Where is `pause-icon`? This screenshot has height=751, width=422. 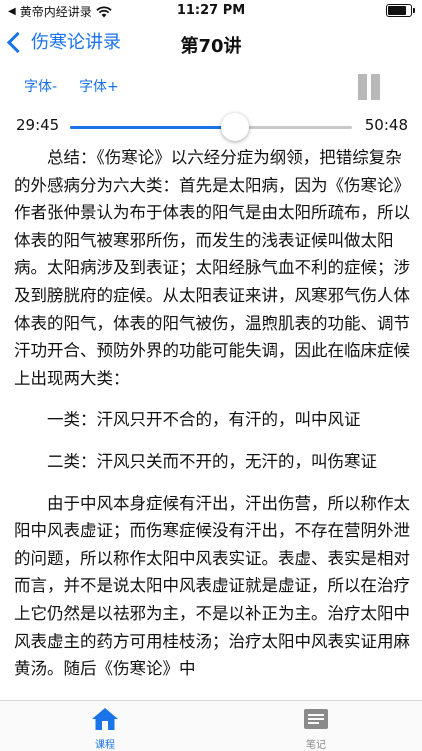 pause-icon is located at coordinates (362, 87).